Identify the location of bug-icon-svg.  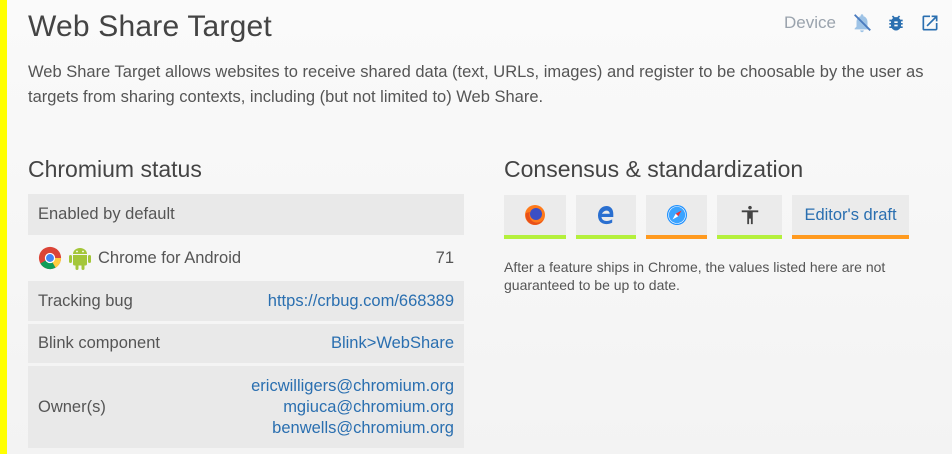
(896, 23).